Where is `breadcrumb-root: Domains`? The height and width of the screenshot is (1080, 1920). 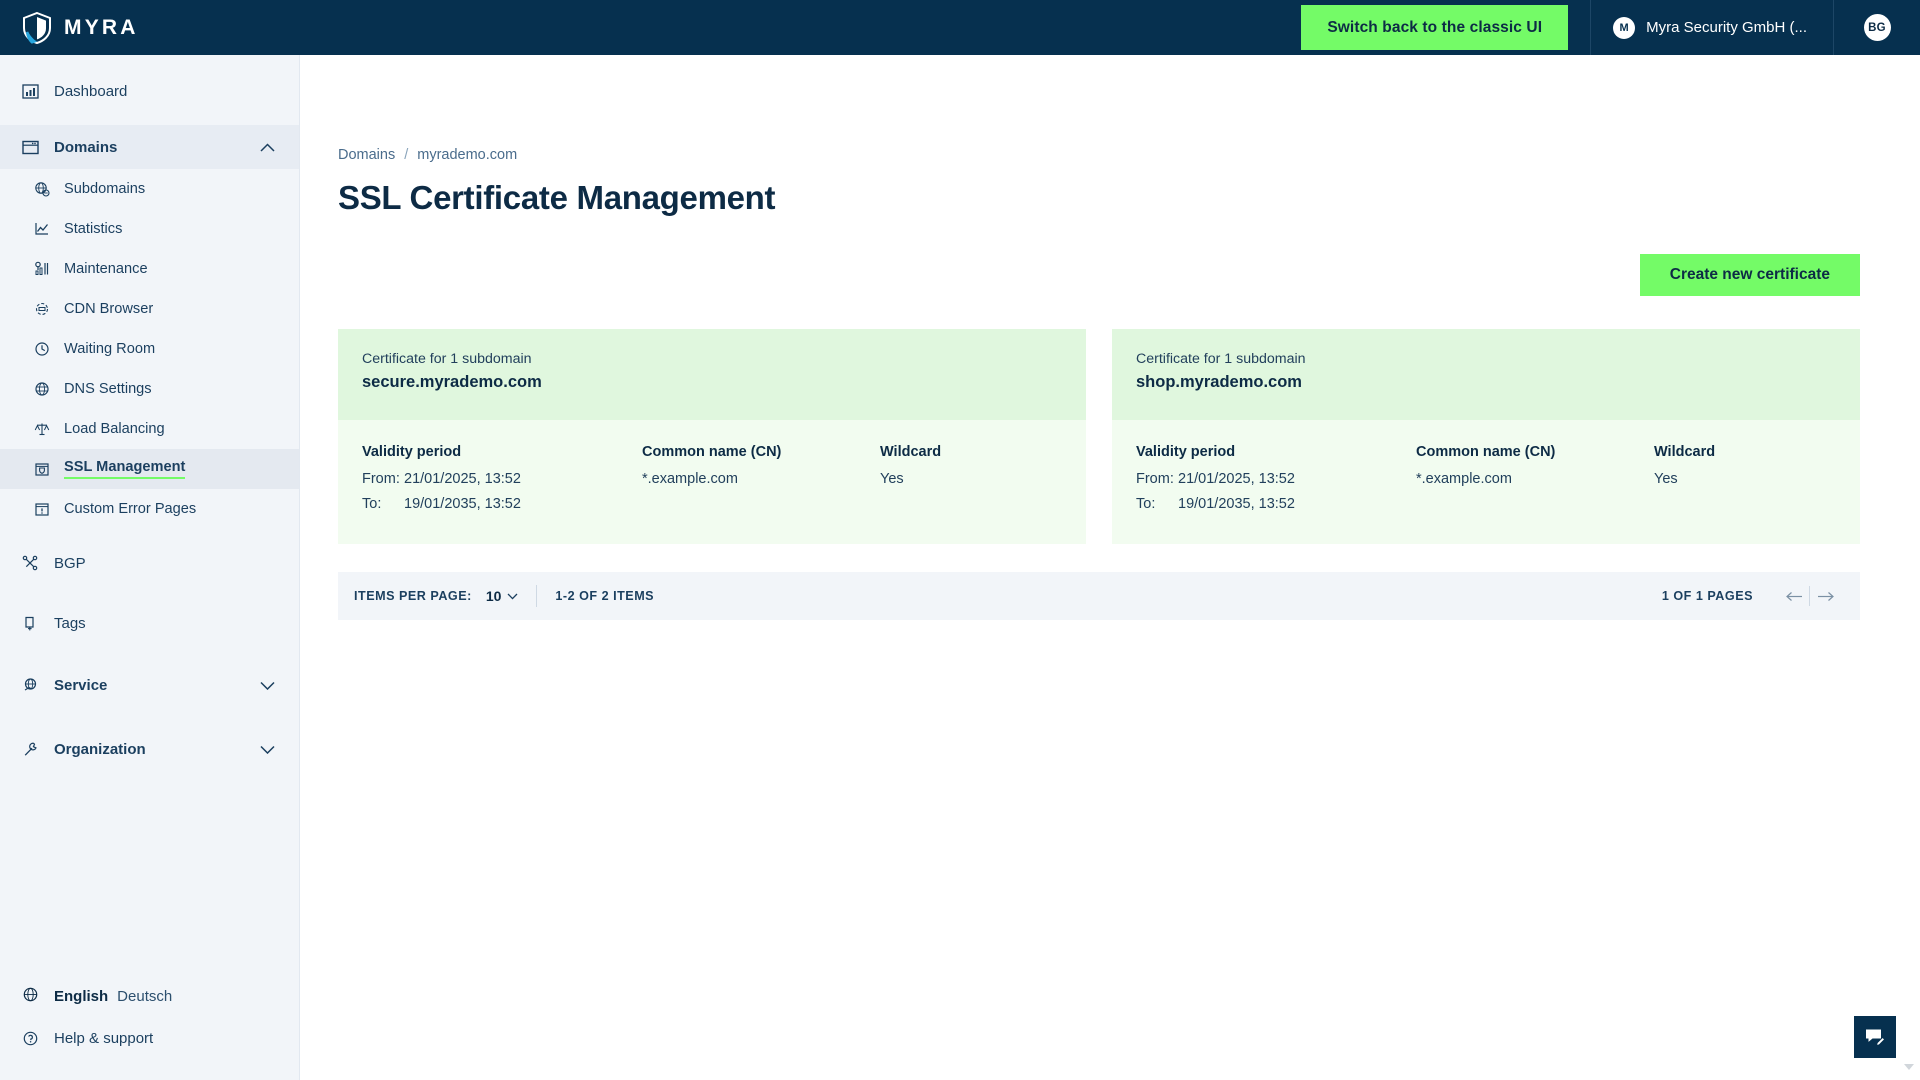 breadcrumb-root: Domains is located at coordinates (366, 155).